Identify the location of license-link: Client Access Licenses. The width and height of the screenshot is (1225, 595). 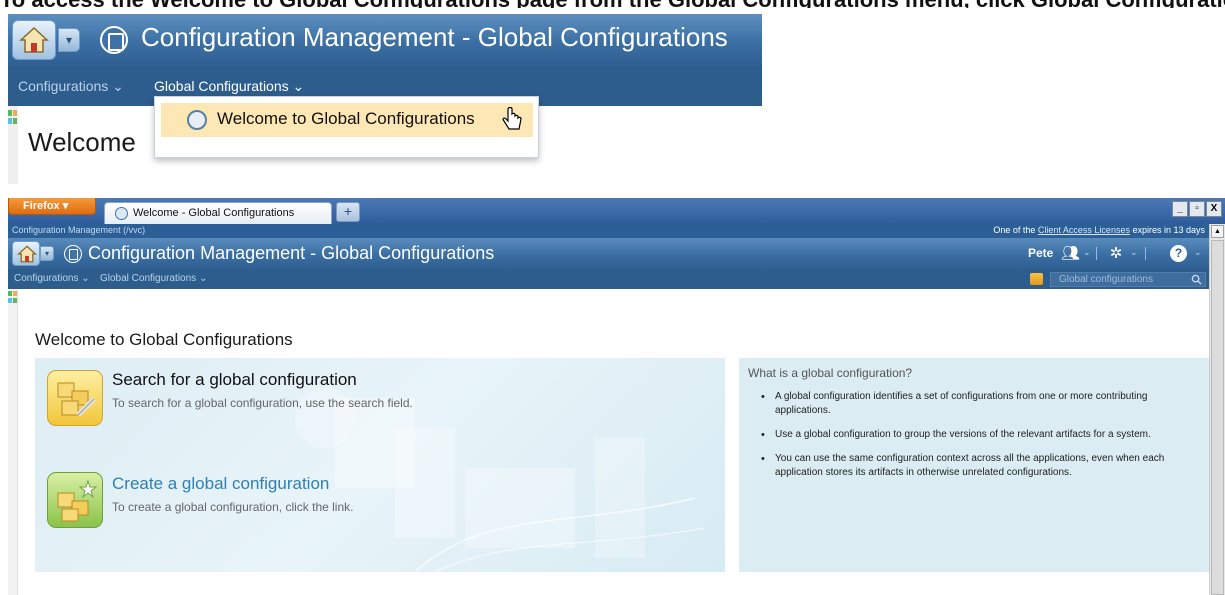
(1084, 230).